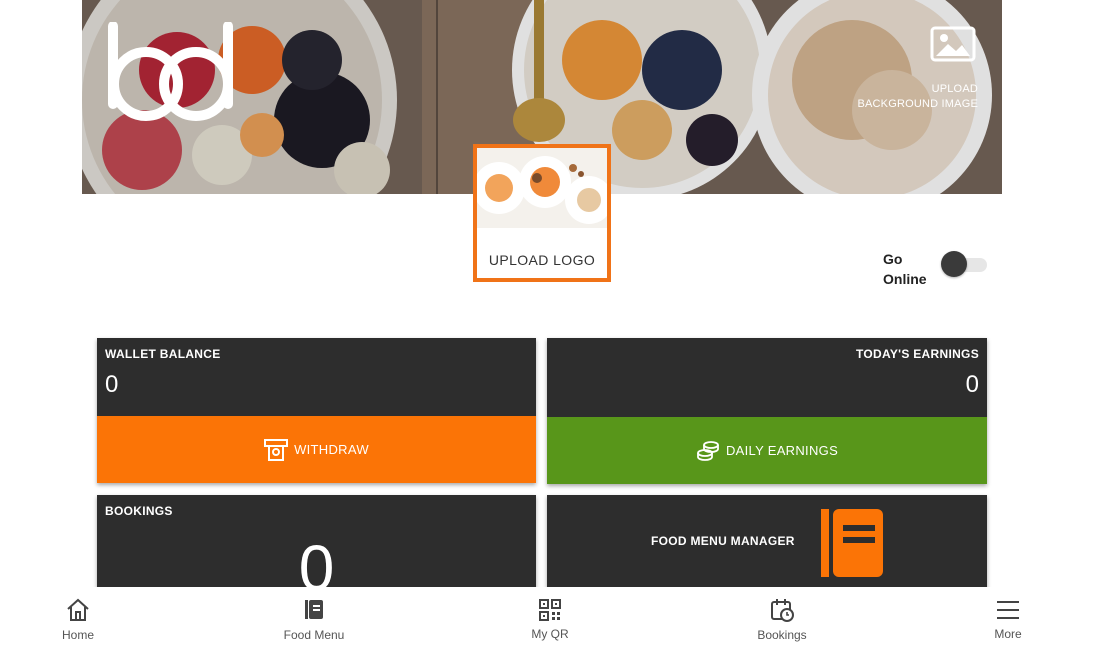 Image resolution: width=1114 pixels, height=665 pixels. Describe the element at coordinates (550, 626) in the screenshot. I see `nav-my-qr: My QR` at that location.